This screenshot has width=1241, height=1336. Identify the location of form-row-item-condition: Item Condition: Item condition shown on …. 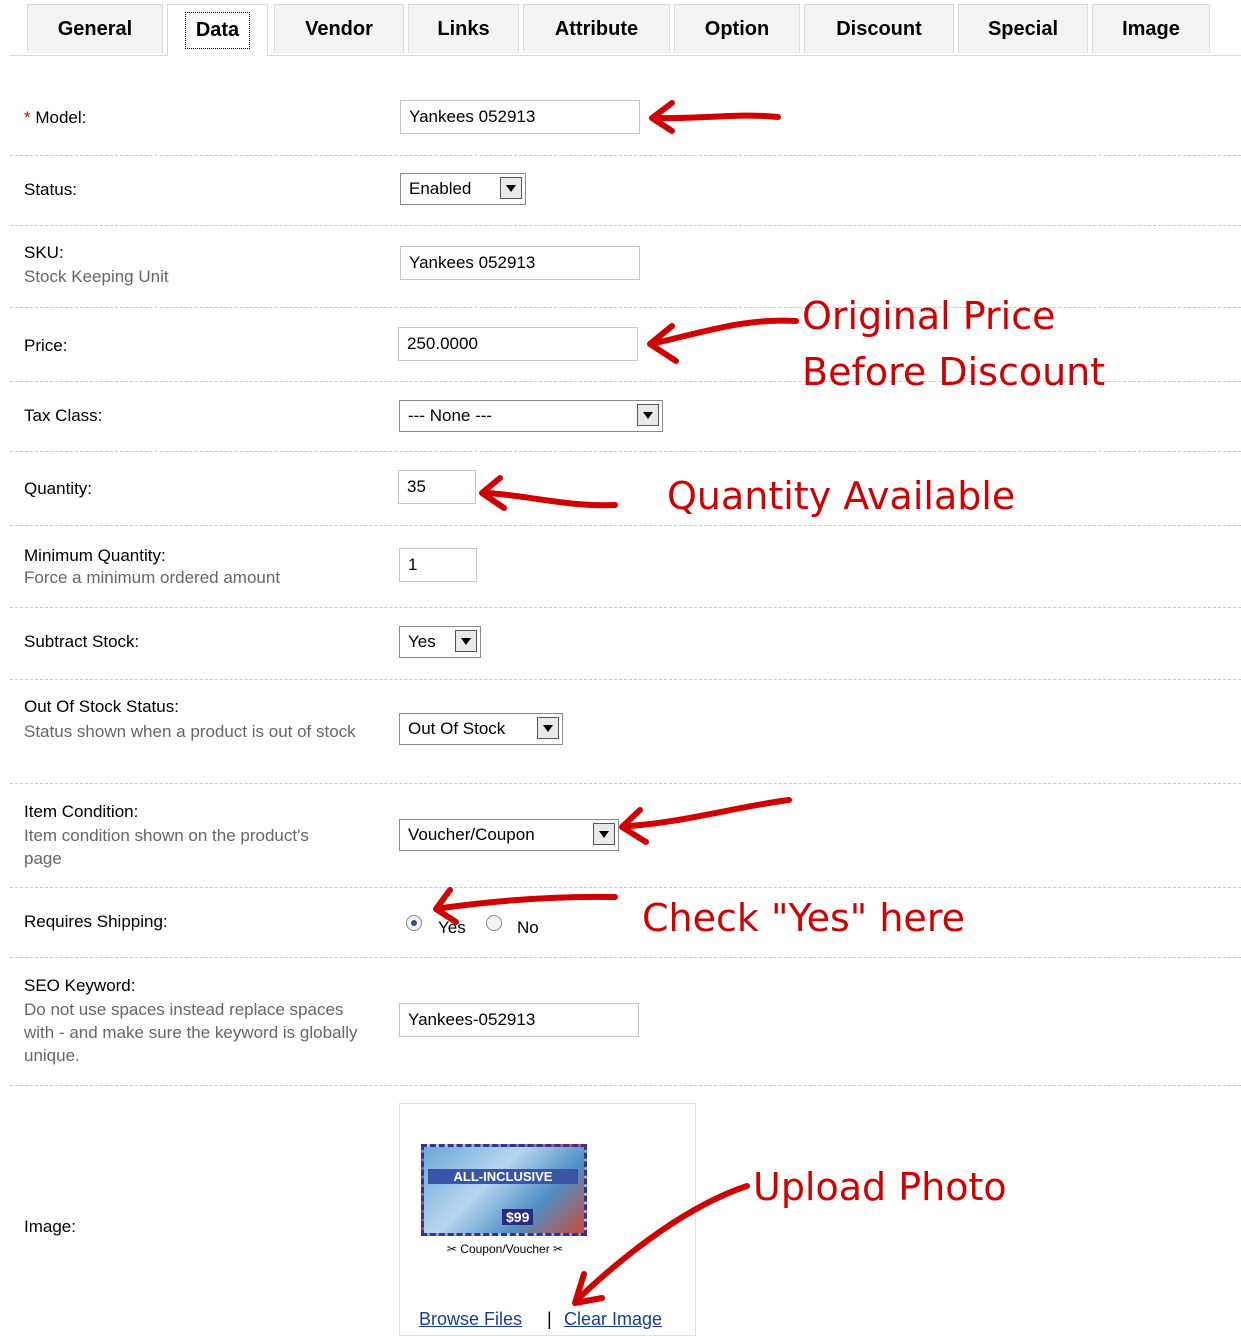
(625, 836).